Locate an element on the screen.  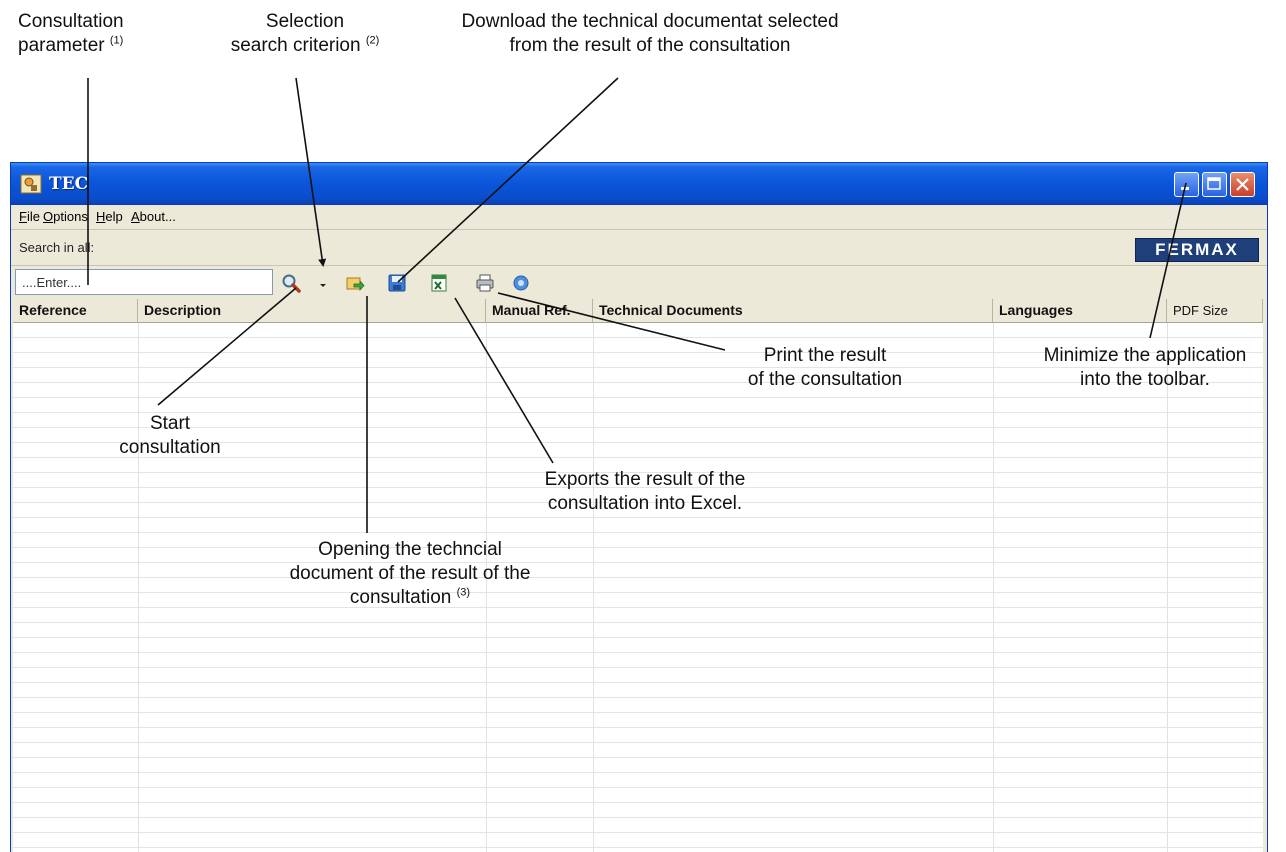
search-bar: Search in all: FERMAX is located at coordinates (639, 247).